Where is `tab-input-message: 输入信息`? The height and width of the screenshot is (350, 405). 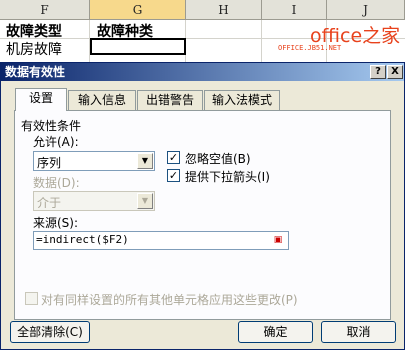 tab-input-message: 输入信息 is located at coordinates (102, 100).